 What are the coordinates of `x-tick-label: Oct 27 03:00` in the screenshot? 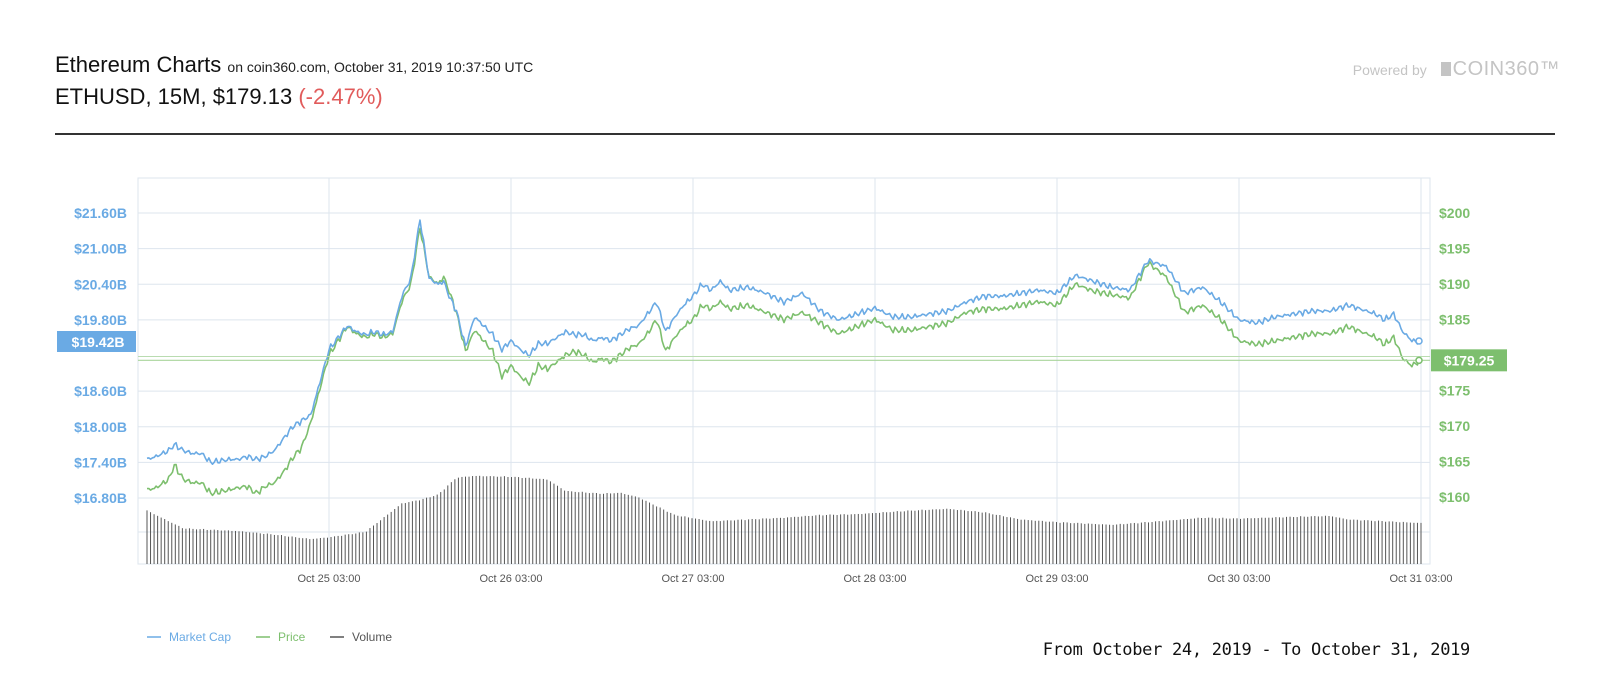 It's located at (693, 579).